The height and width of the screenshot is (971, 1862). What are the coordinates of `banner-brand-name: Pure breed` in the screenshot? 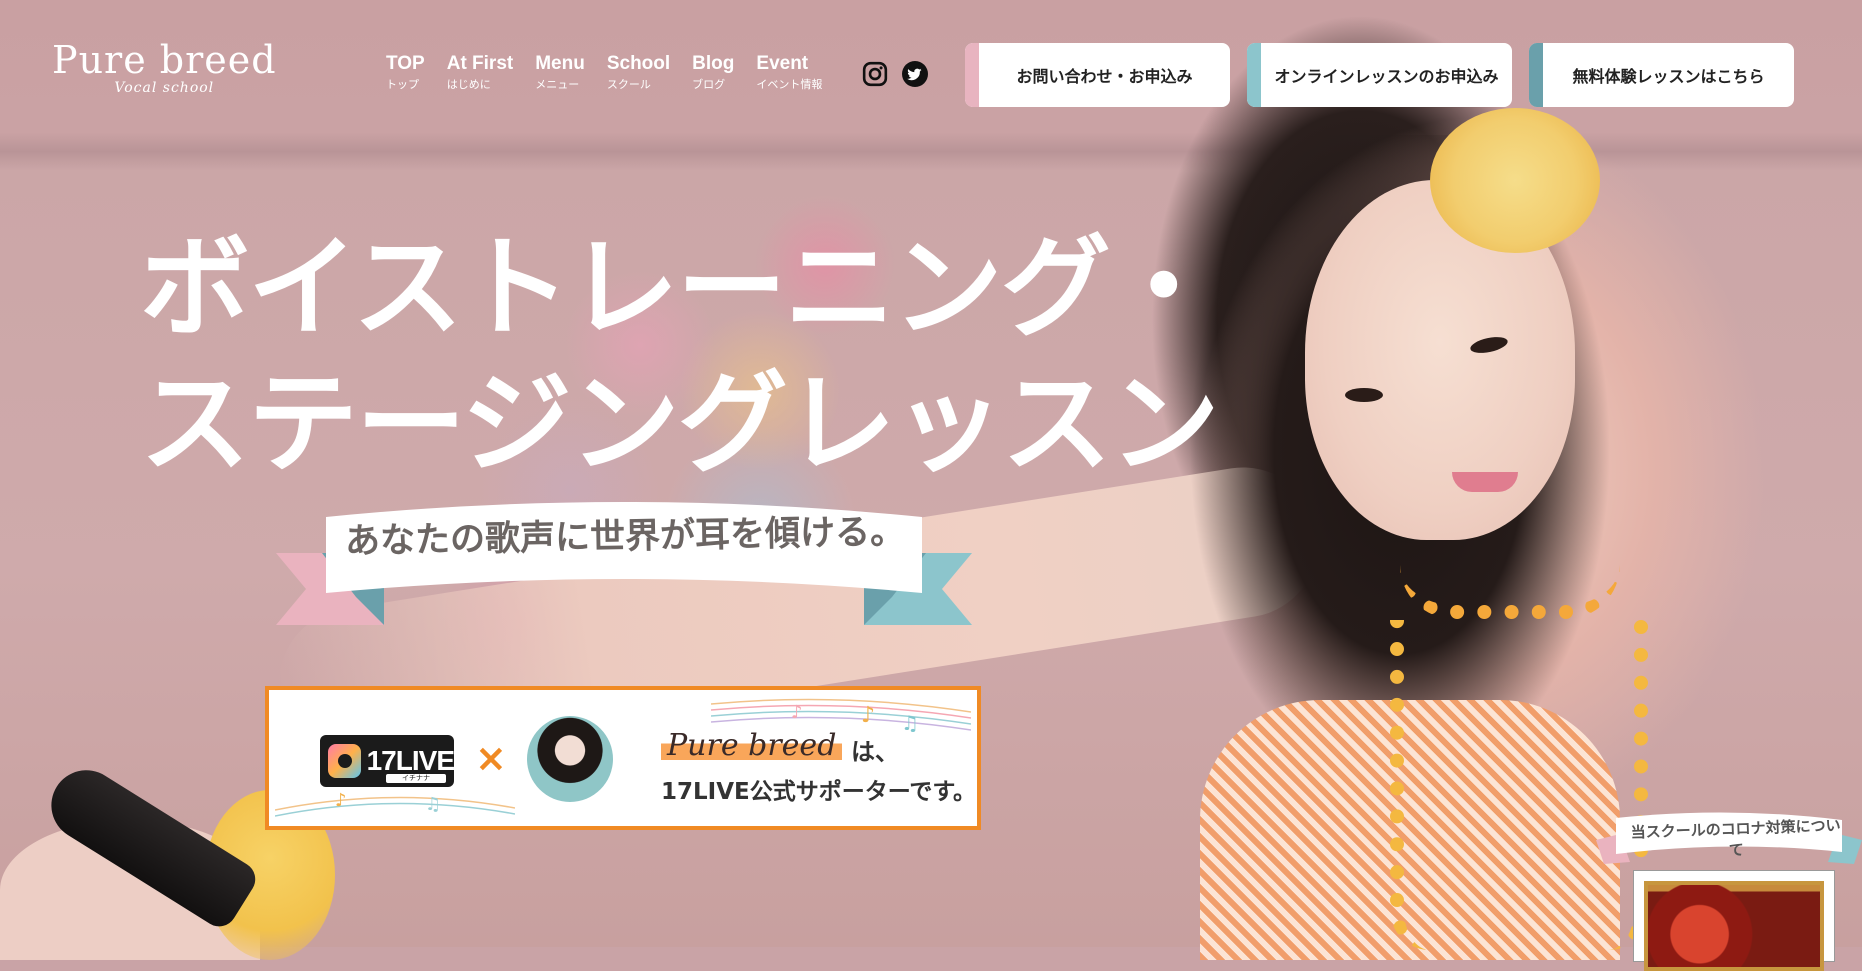 It's located at (752, 745).